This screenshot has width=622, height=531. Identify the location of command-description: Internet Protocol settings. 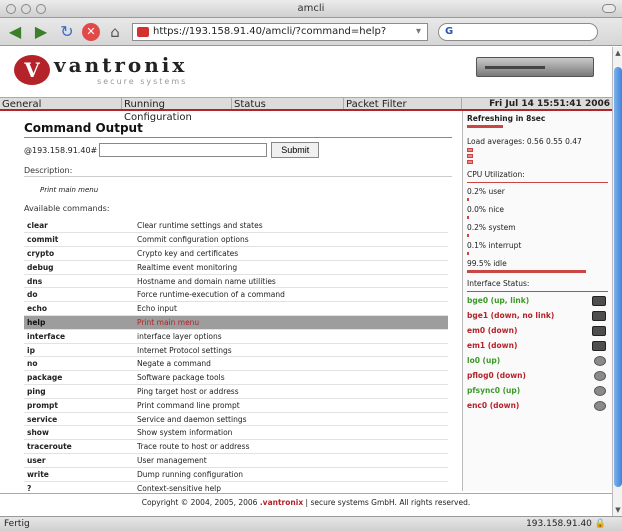
(291, 350).